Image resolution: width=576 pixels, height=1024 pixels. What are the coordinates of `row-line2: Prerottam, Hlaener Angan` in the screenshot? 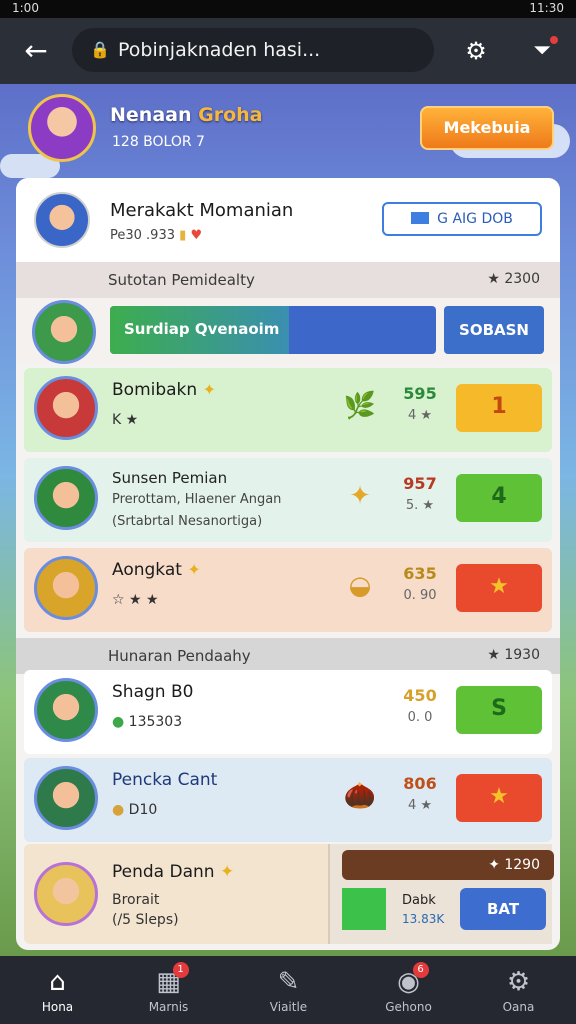 It's located at (197, 499).